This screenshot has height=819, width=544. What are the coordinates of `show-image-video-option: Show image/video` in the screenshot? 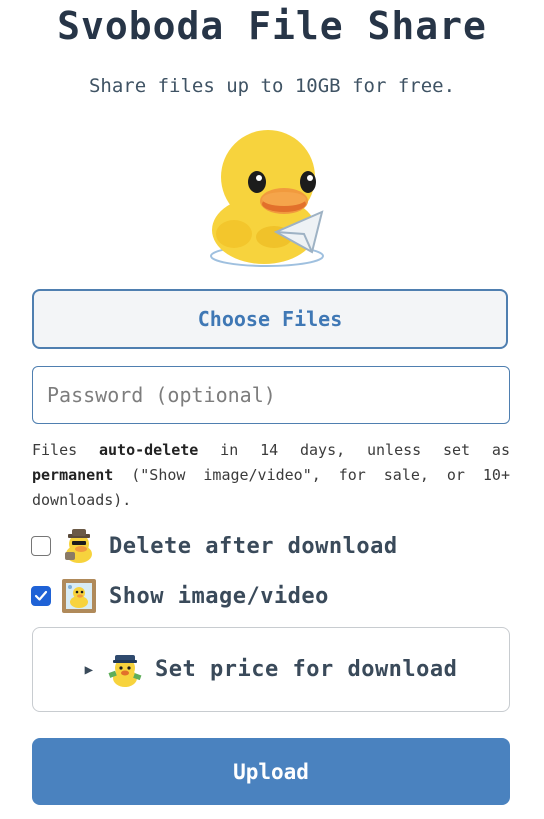 It's located at (180, 596).